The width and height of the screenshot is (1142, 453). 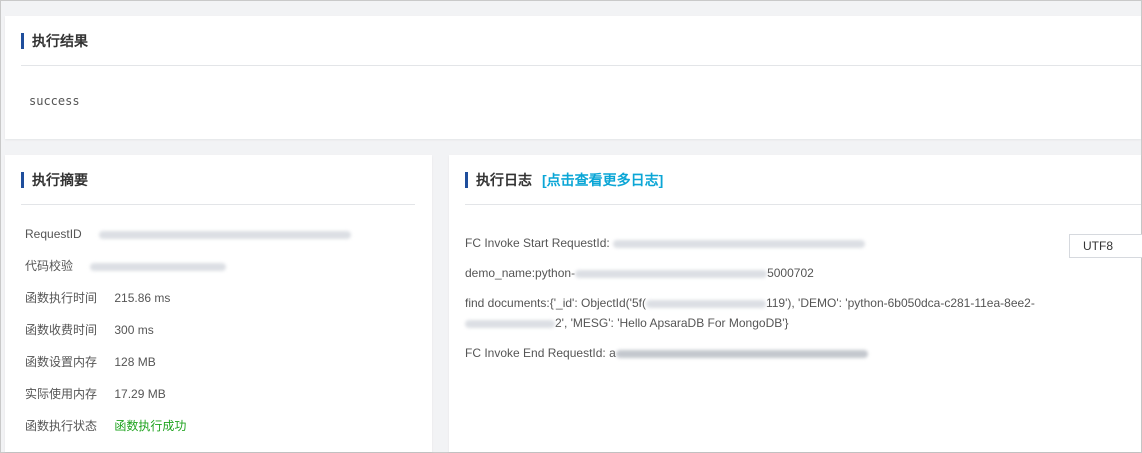 I want to click on summary-row-status: 函数执行状态 函数执行成功, so click(x=105, y=426).